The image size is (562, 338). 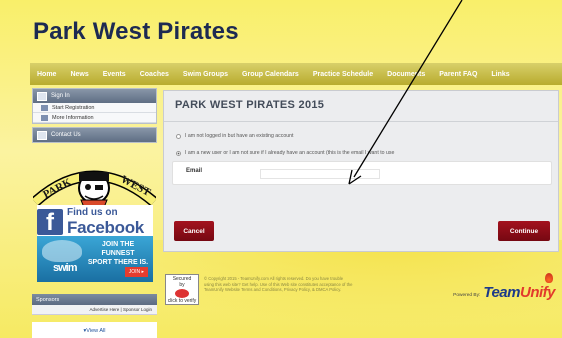 What do you see at coordinates (178, 153) in the screenshot?
I see `radio-new-user` at bounding box center [178, 153].